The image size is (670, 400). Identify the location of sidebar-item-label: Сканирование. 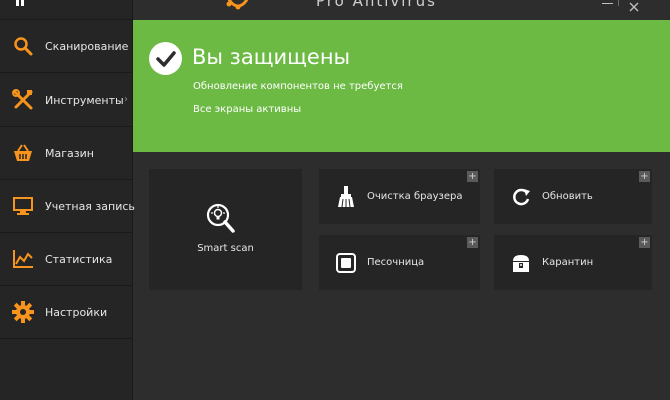
(87, 46).